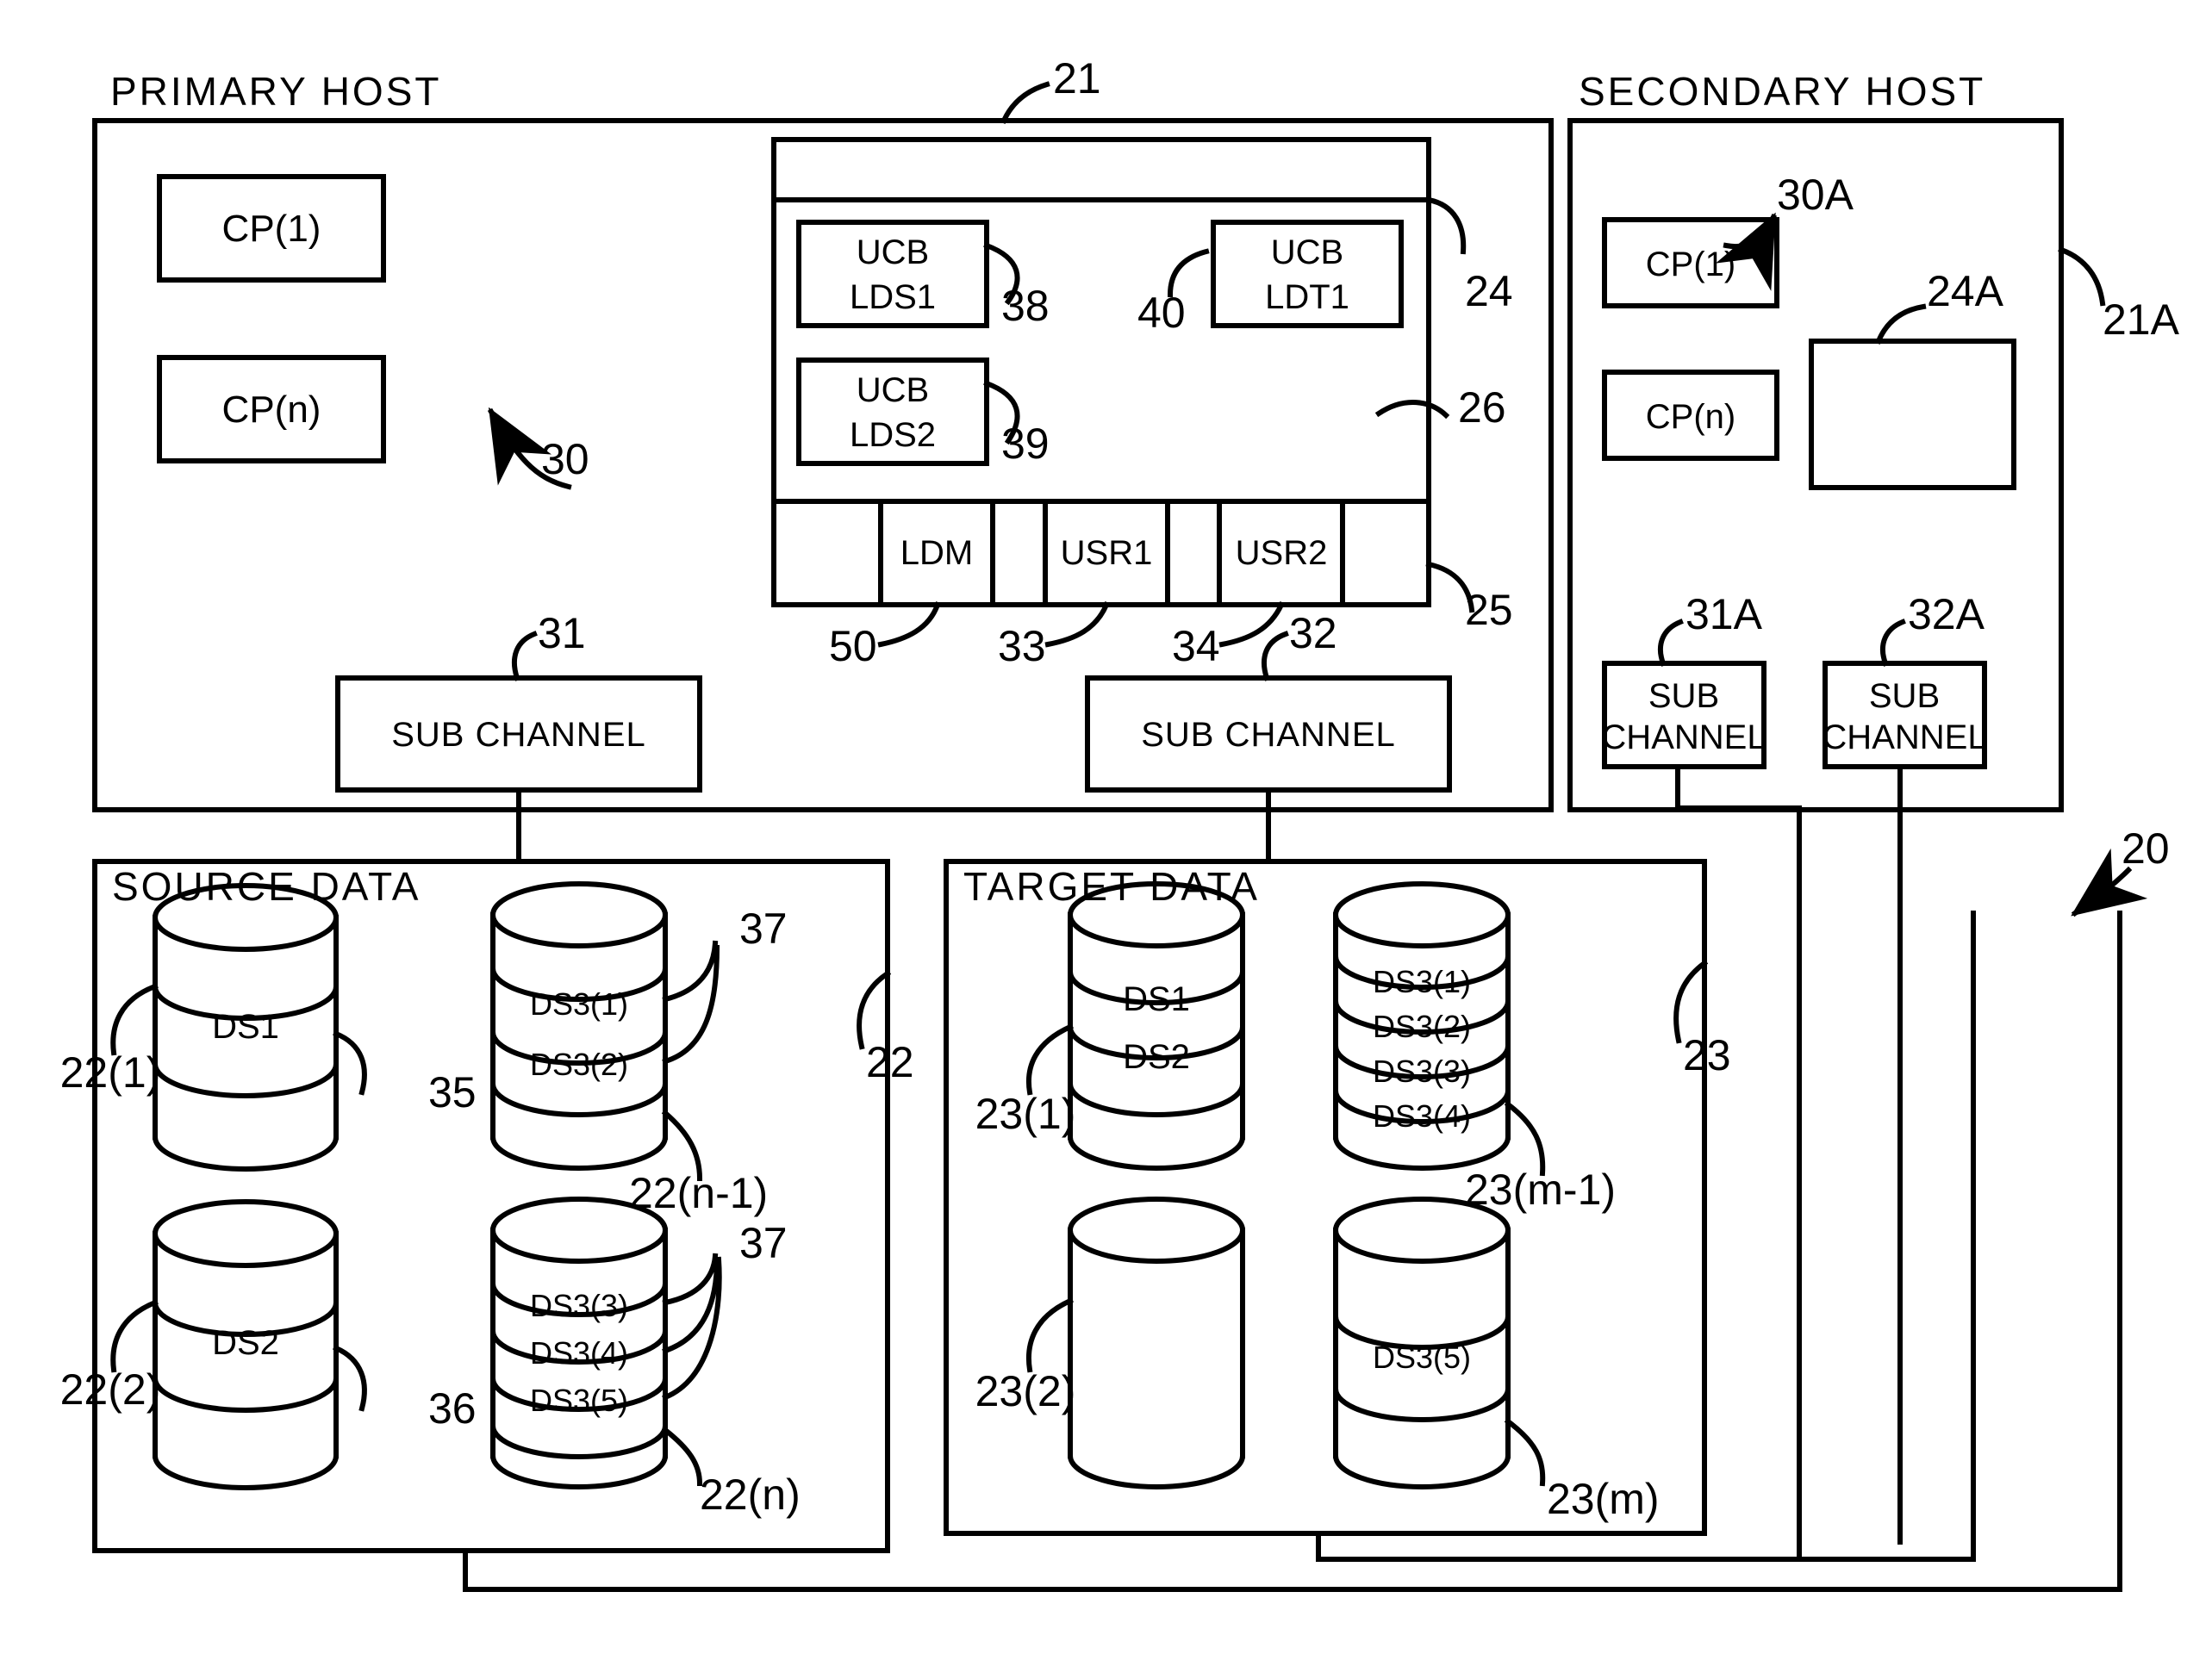 This screenshot has height=1654, width=2212. What do you see at coordinates (890, 1062) in the screenshot?
I see `ref-22: 22` at bounding box center [890, 1062].